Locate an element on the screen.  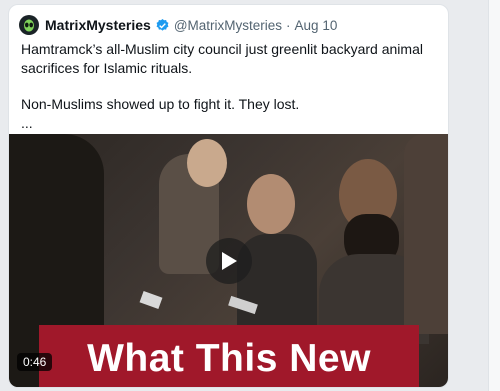
verified-badge-icon is located at coordinates (162, 24).